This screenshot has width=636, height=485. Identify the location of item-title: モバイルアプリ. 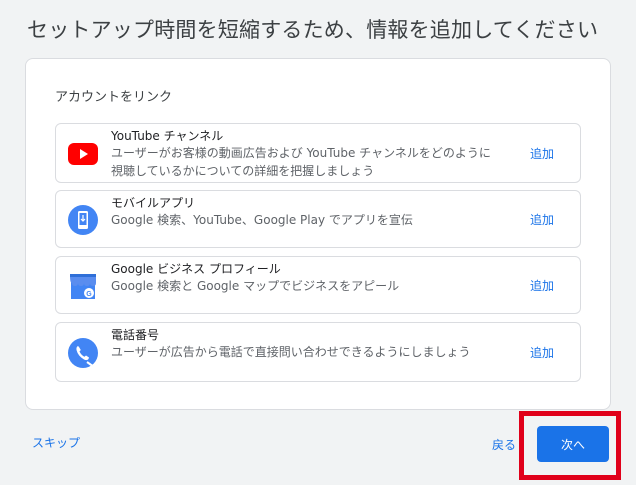
(153, 203).